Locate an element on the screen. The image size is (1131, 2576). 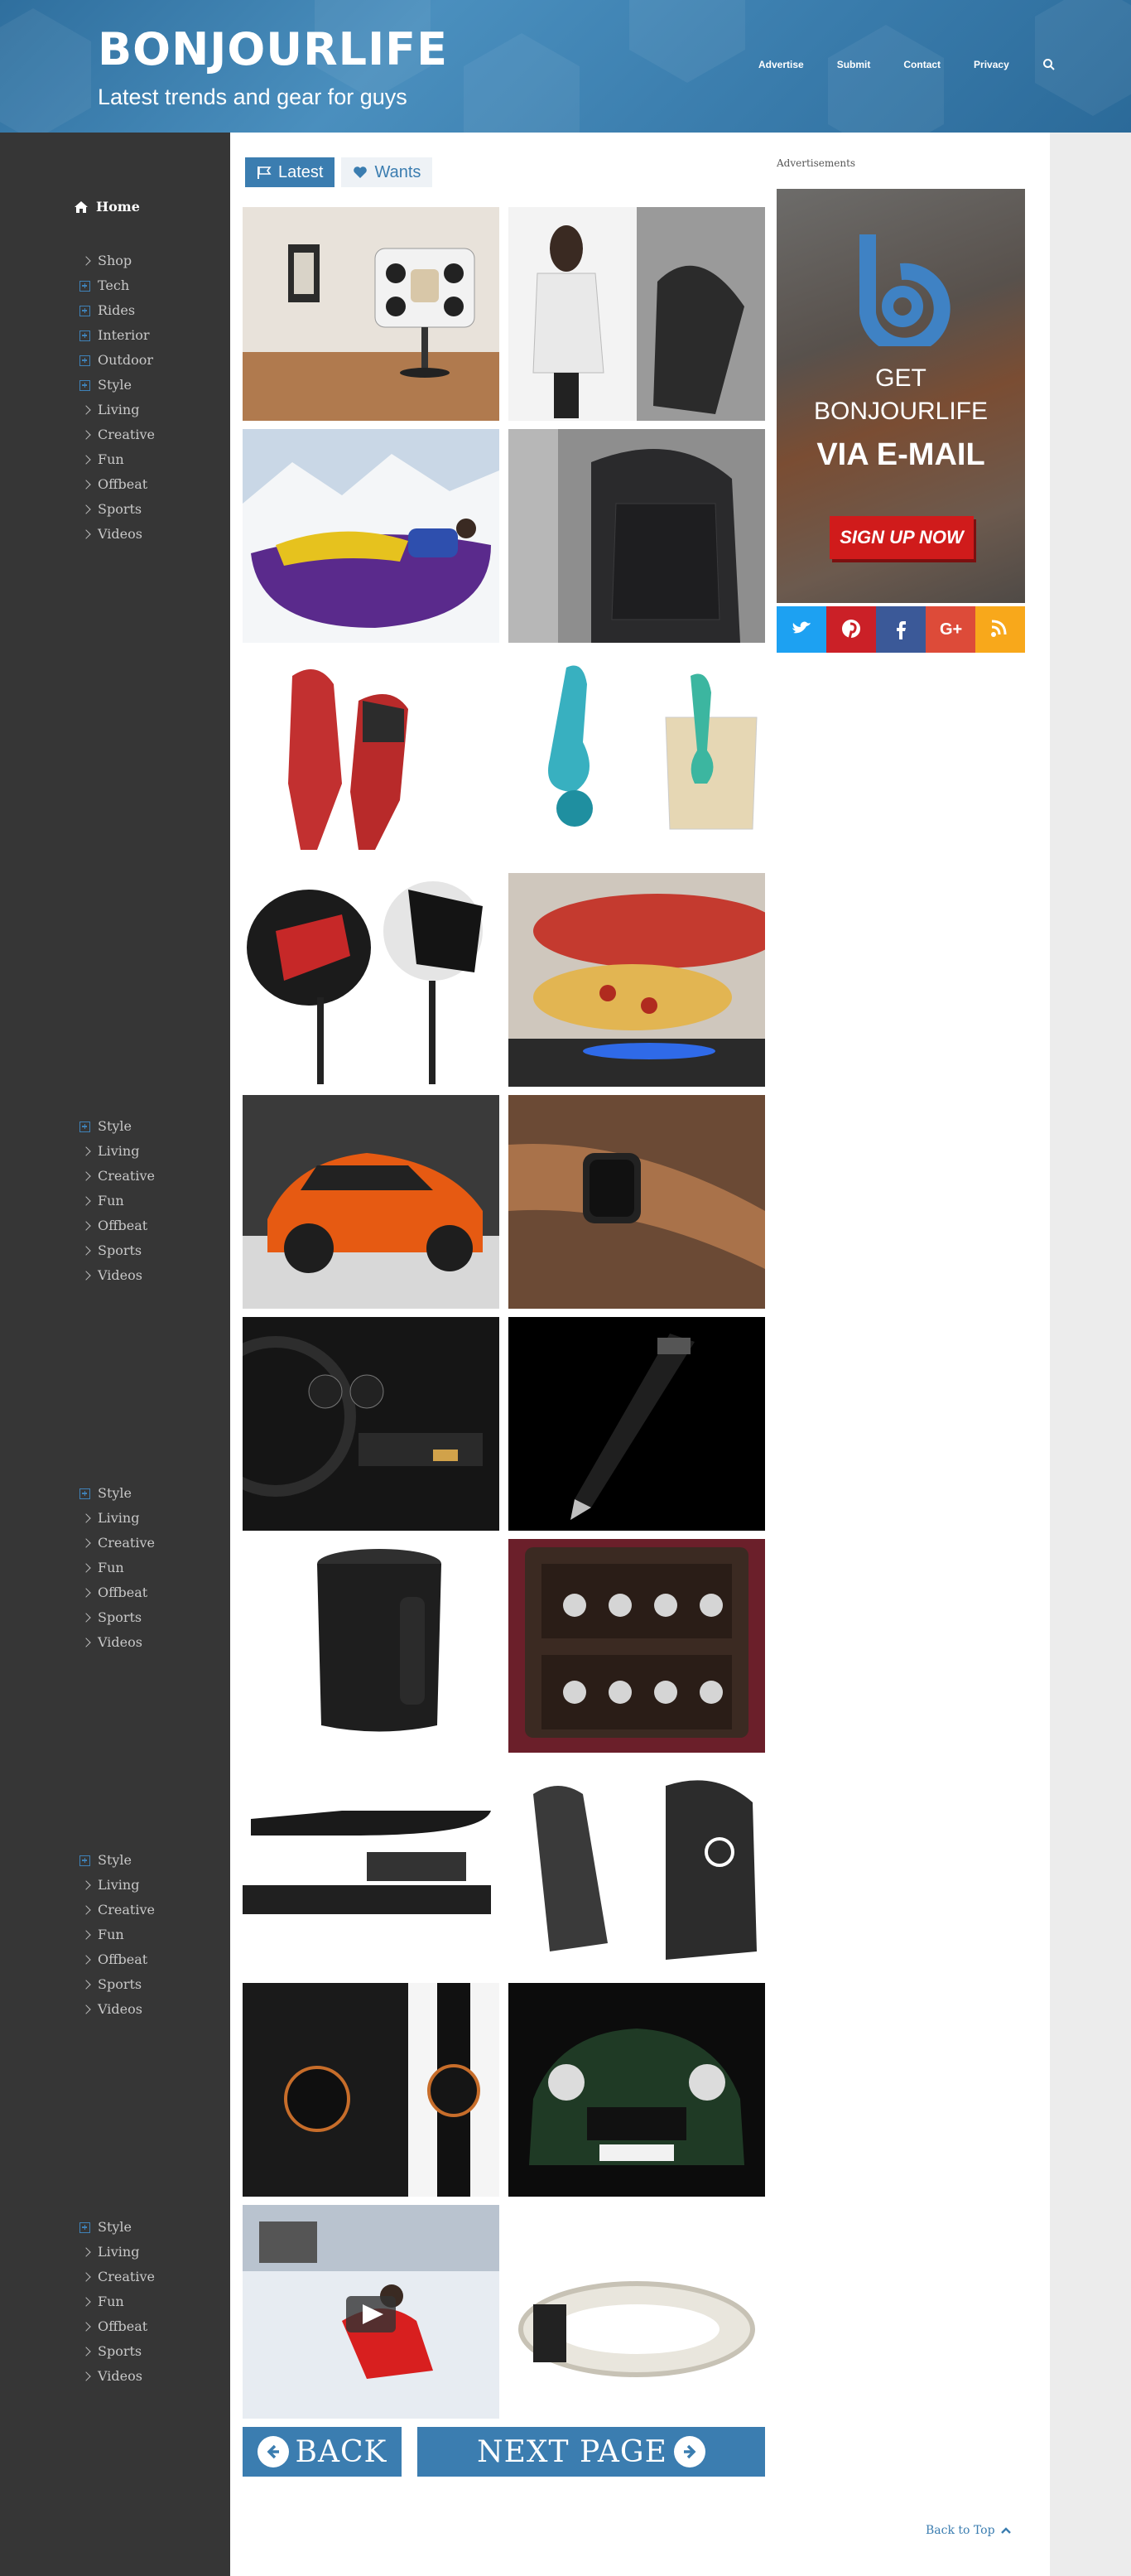
sidebar-item-label: Living is located at coordinates (119, 1885).